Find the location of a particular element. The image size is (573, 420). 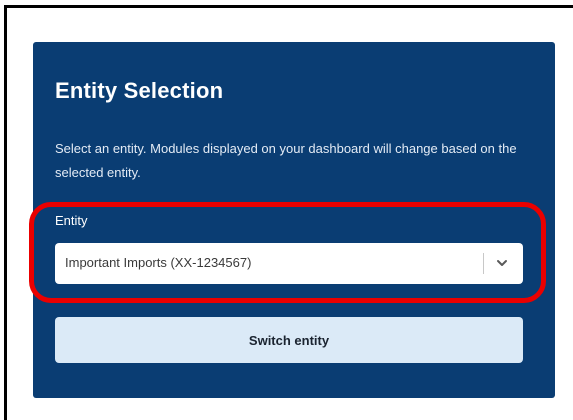

entity-field-label: Entity is located at coordinates (71, 220).